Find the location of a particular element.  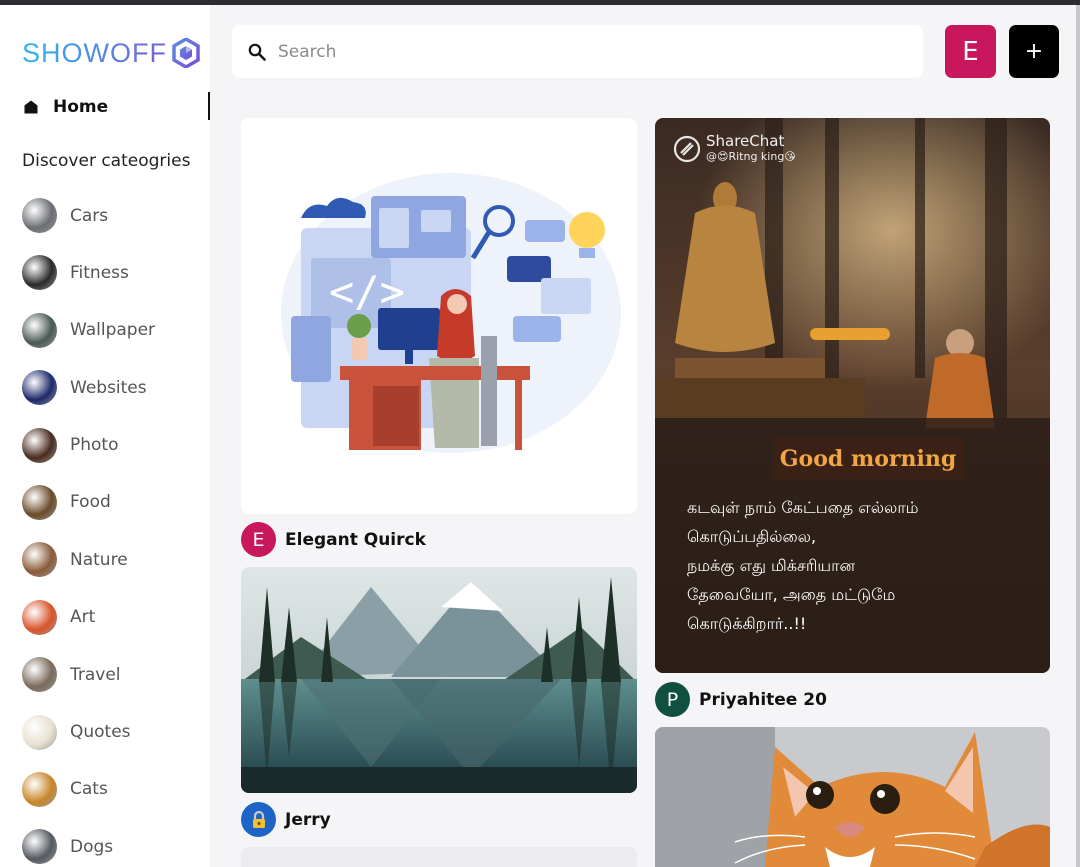

logo-text: SHOWOFF is located at coordinates (94, 52).